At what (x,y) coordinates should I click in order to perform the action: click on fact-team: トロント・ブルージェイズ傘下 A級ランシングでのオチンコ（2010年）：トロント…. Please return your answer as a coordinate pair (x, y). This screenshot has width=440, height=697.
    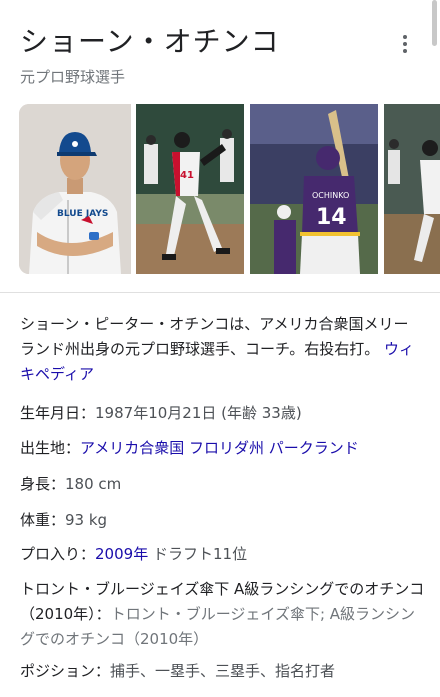
    Looking at the image, I should click on (222, 614).